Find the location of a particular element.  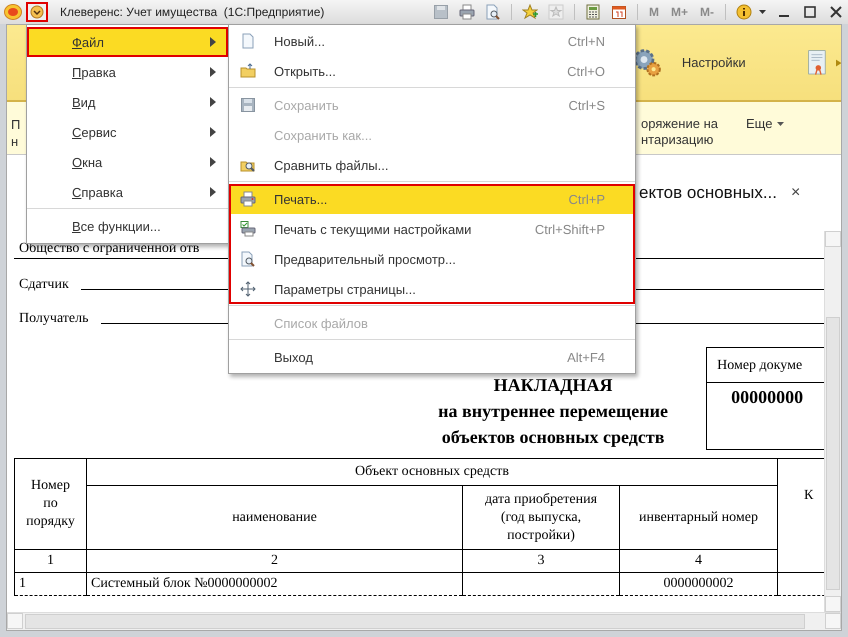

star-icon is located at coordinates (556, 12).